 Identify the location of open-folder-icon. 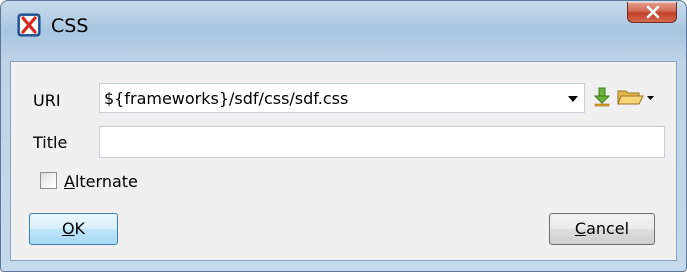
(631, 97).